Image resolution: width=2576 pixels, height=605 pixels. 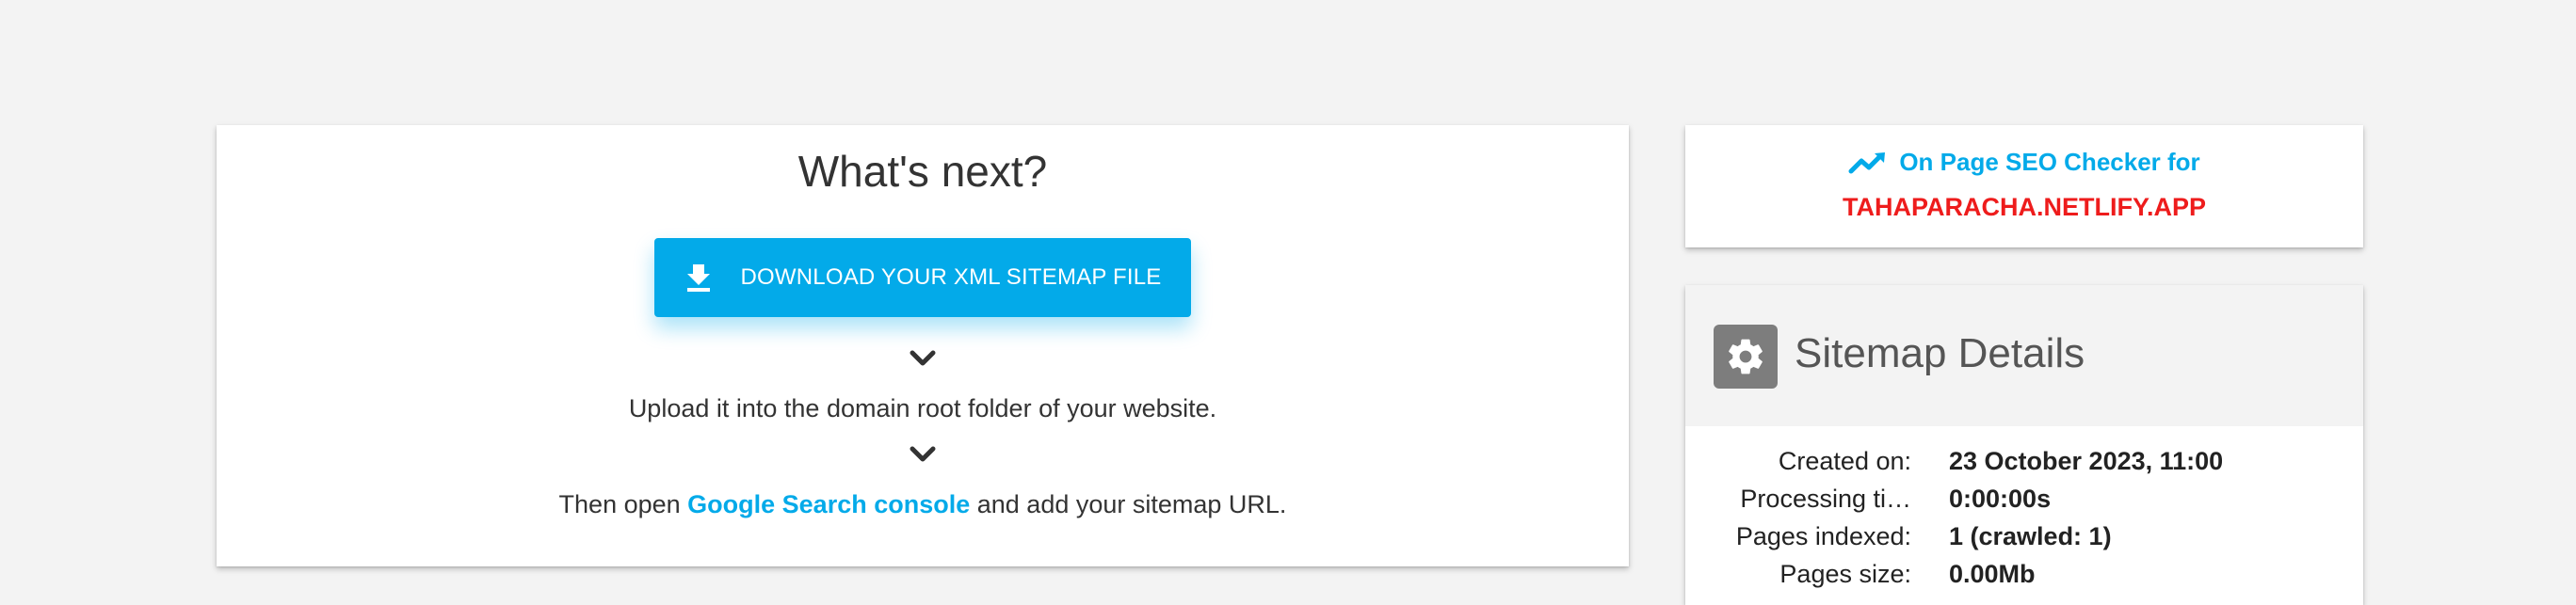 What do you see at coordinates (1869, 163) in the screenshot?
I see `trending-up-icon` at bounding box center [1869, 163].